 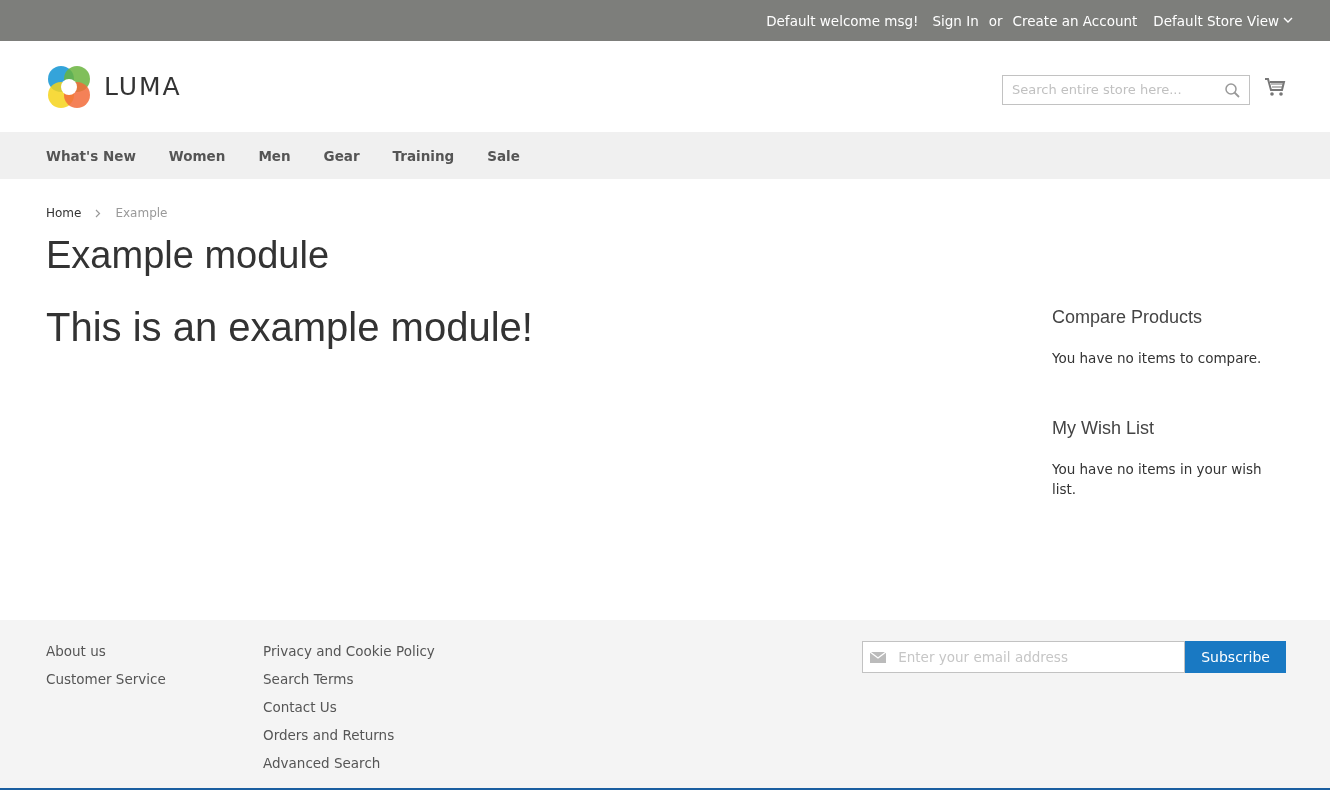 What do you see at coordinates (1157, 358) in the screenshot?
I see `block-text: You have no items to compare.` at bounding box center [1157, 358].